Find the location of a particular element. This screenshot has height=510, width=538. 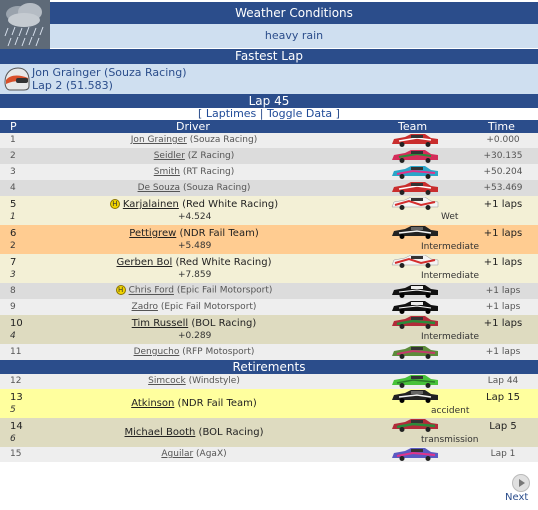

time: Lap 15 is located at coordinates (503, 397).